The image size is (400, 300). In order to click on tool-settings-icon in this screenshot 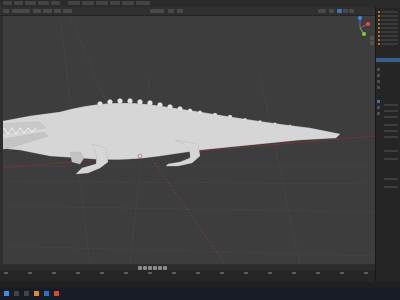, I will do `click(378, 69)`.